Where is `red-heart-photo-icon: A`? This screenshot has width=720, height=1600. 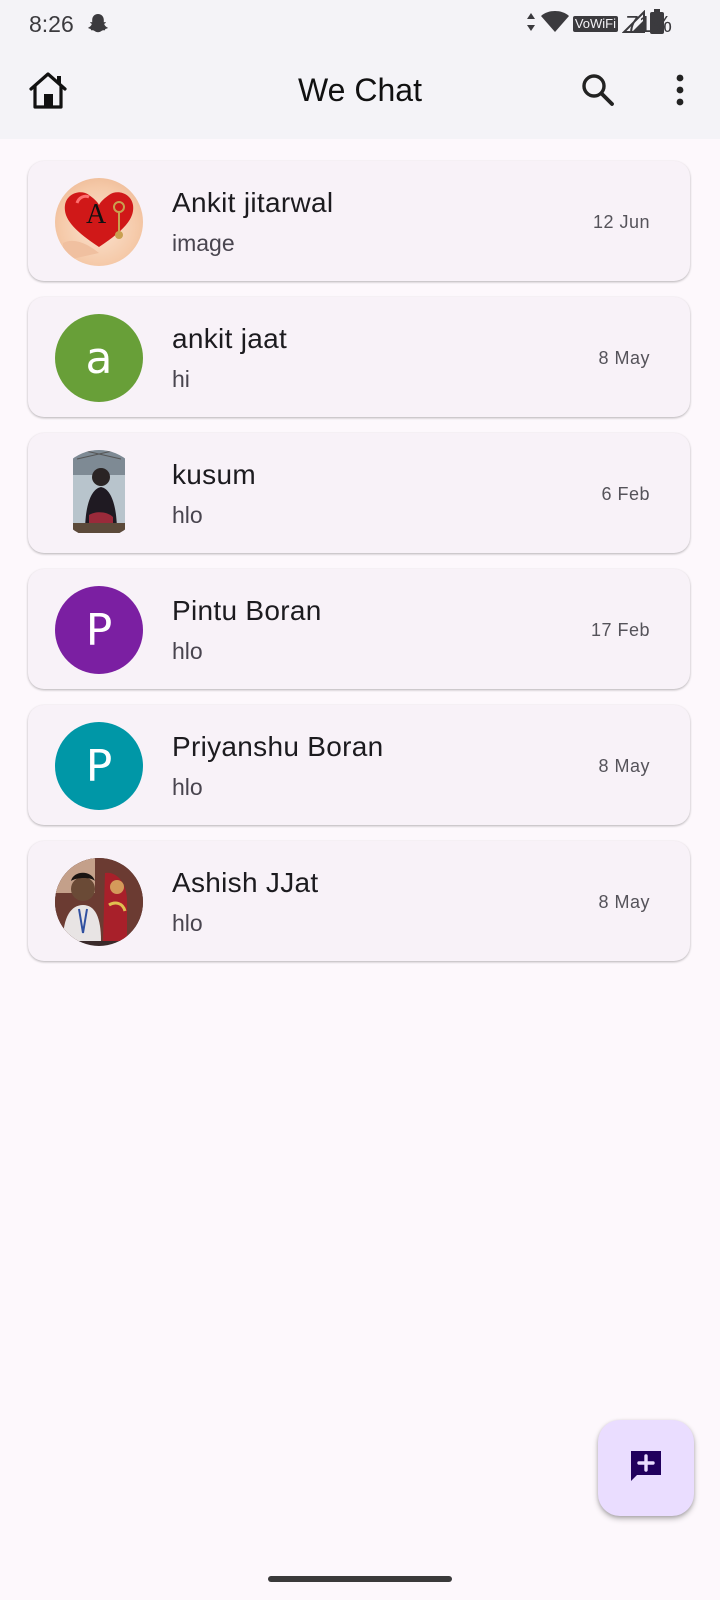
red-heart-photo-icon: A is located at coordinates (99, 222).